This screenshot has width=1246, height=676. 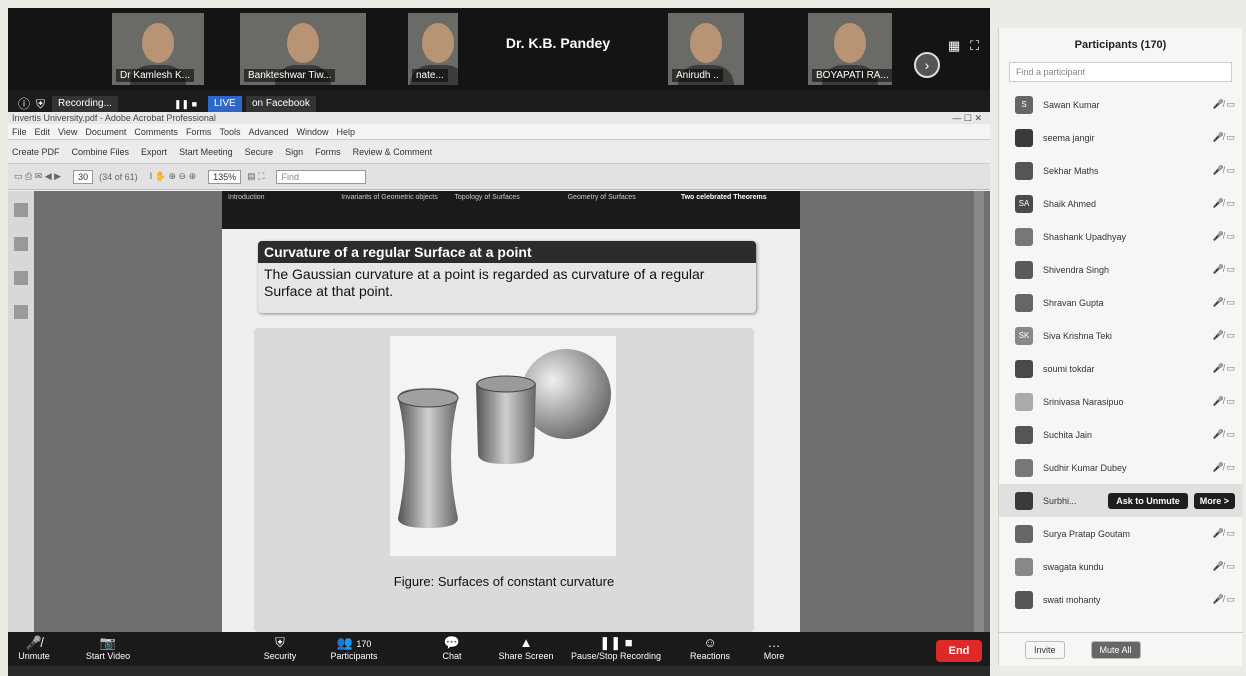 I want to click on menu-item: Edit, so click(x=43, y=132).